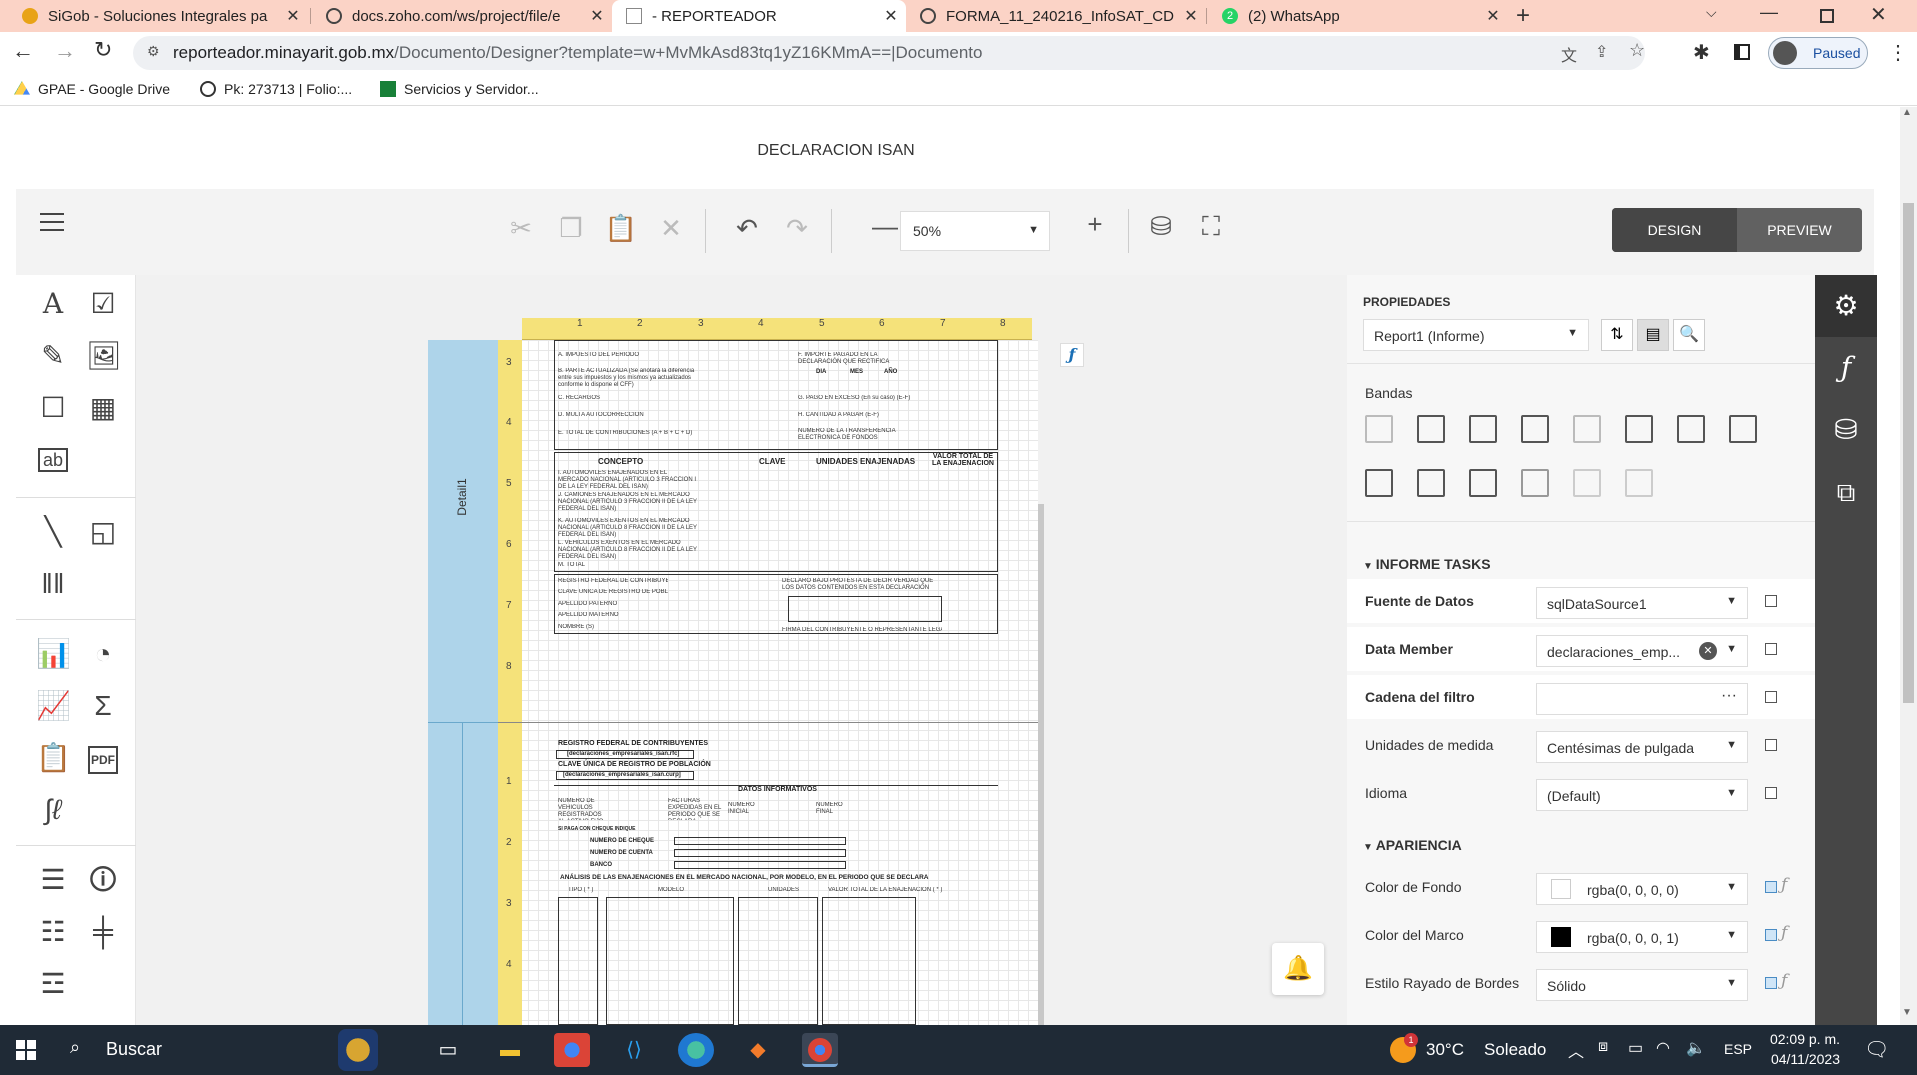 The height and width of the screenshot is (1075, 1917). Describe the element at coordinates (358, 1050) in the screenshot. I see `search-highlight-icon` at that location.